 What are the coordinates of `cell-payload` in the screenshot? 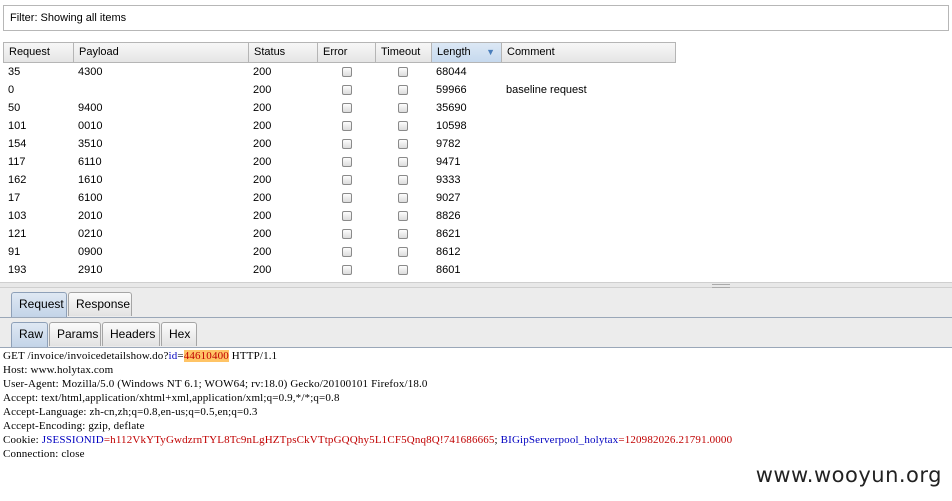 It's located at (160, 90).